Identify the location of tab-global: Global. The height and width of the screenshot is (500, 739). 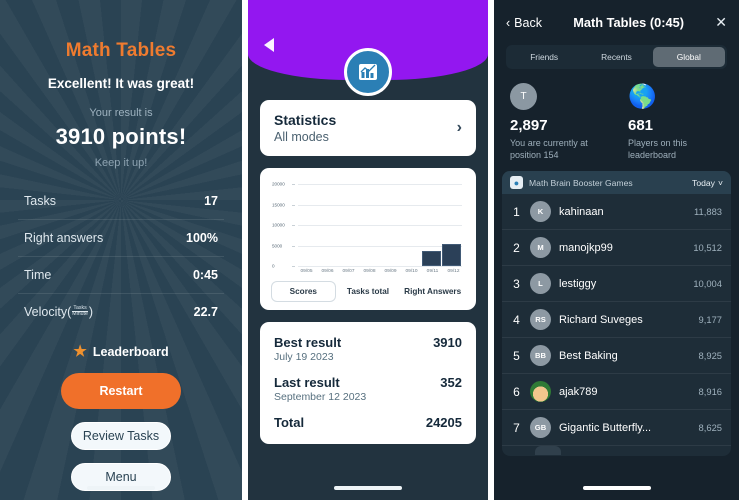
(688, 57).